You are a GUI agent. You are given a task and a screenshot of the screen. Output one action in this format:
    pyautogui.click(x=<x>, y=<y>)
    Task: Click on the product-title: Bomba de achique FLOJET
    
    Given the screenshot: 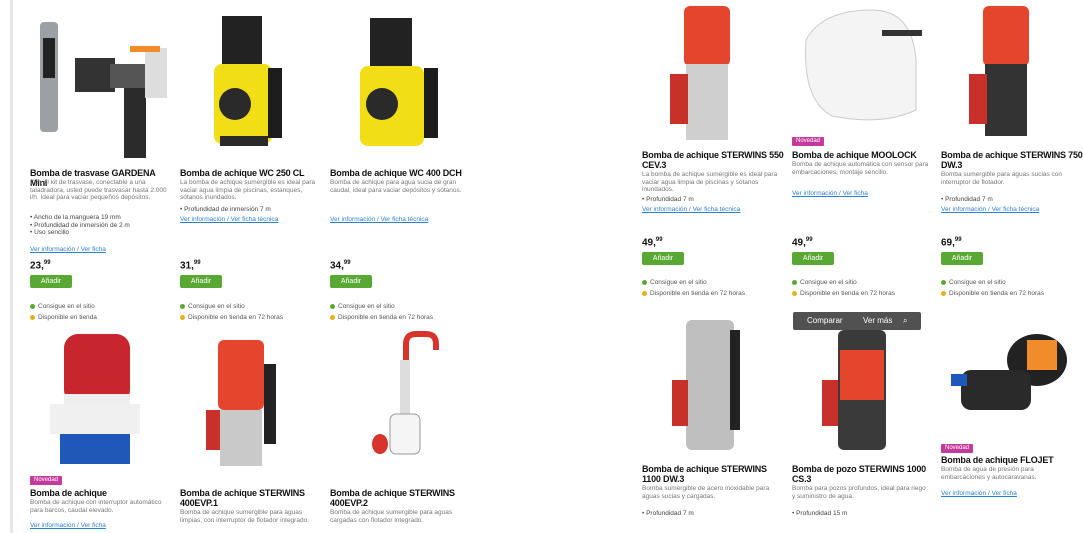 What is the action you would take?
    pyautogui.click(x=997, y=460)
    